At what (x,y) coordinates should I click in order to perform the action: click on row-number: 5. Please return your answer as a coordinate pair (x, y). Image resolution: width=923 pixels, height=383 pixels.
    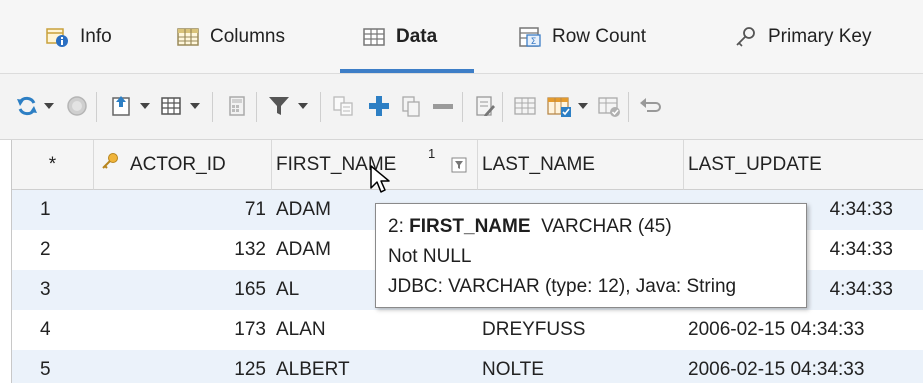
    Looking at the image, I should click on (45, 369).